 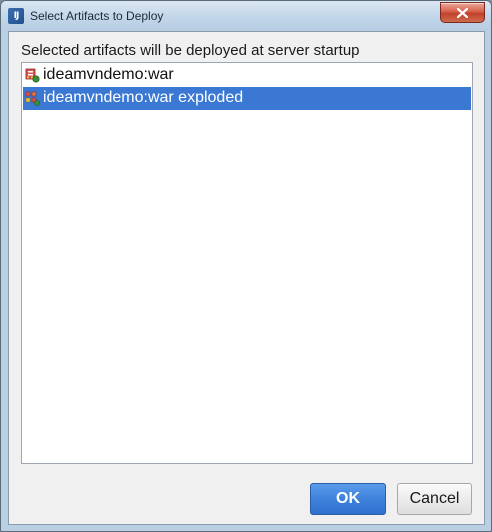 What do you see at coordinates (143, 97) in the screenshot?
I see `list-item-label: ideamvndemo:war exploded` at bounding box center [143, 97].